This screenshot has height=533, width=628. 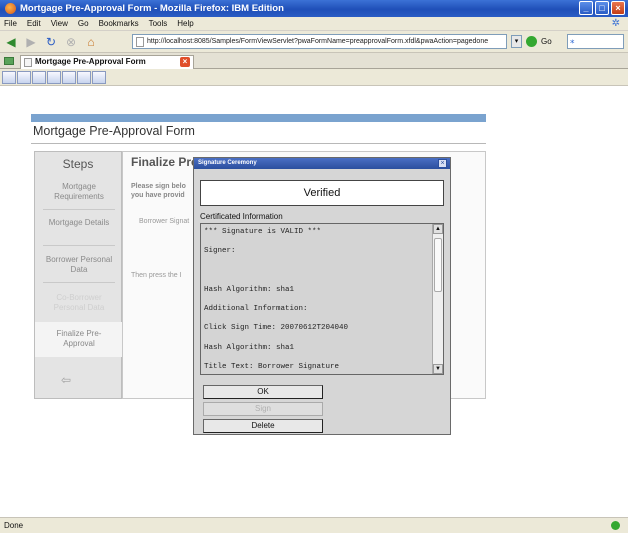 What do you see at coordinates (572, 40) in the screenshot?
I see `search-engine-icon: ⁎` at bounding box center [572, 40].